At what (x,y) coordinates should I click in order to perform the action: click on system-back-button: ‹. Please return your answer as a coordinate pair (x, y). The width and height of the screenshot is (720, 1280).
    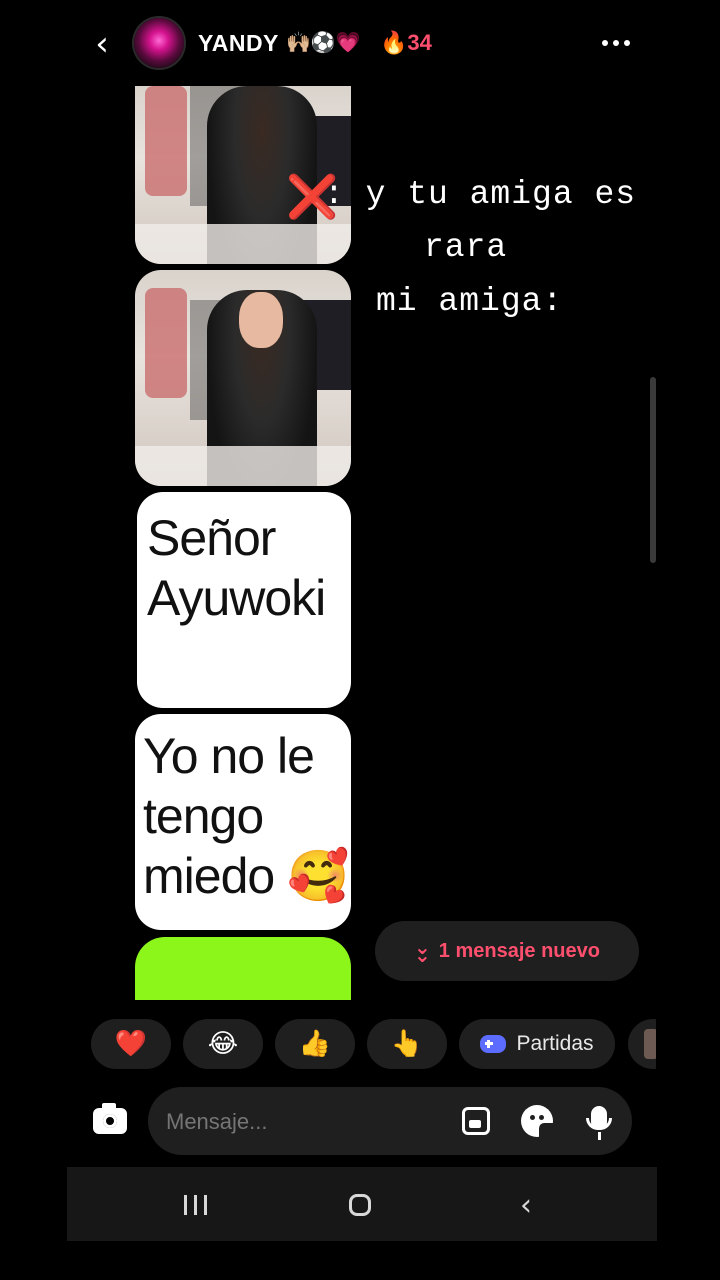
    Looking at the image, I should click on (526, 1205).